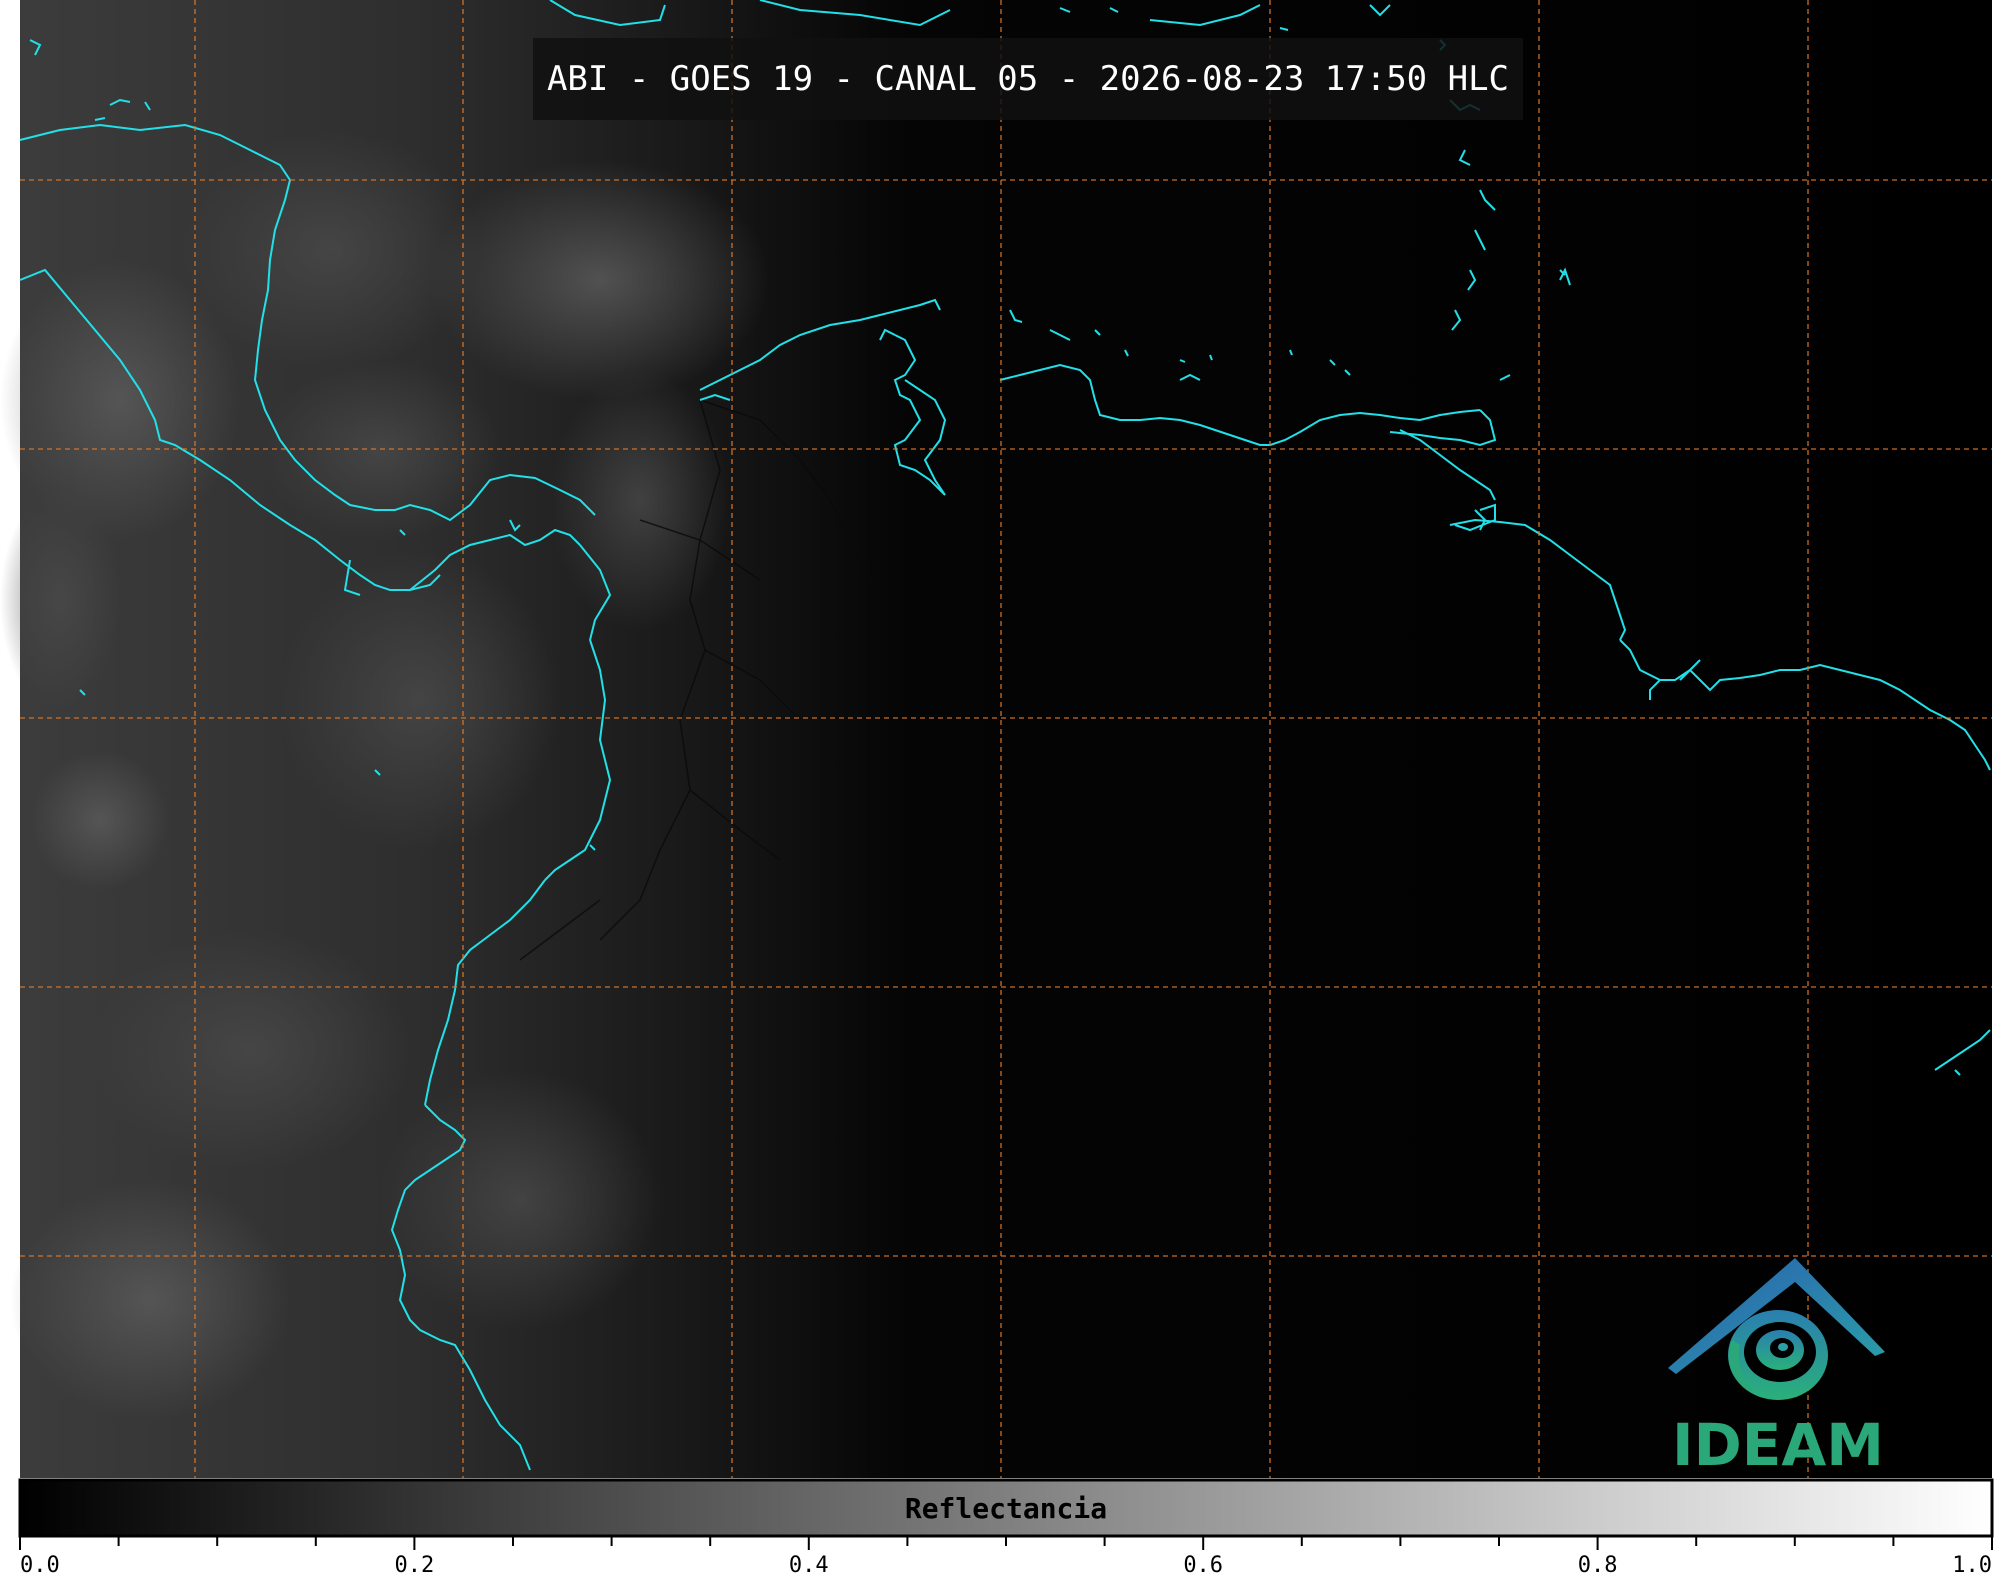 The width and height of the screenshot is (2011, 1577). Describe the element at coordinates (1778, 1445) in the screenshot. I see `logo-text: IDEAM` at that location.